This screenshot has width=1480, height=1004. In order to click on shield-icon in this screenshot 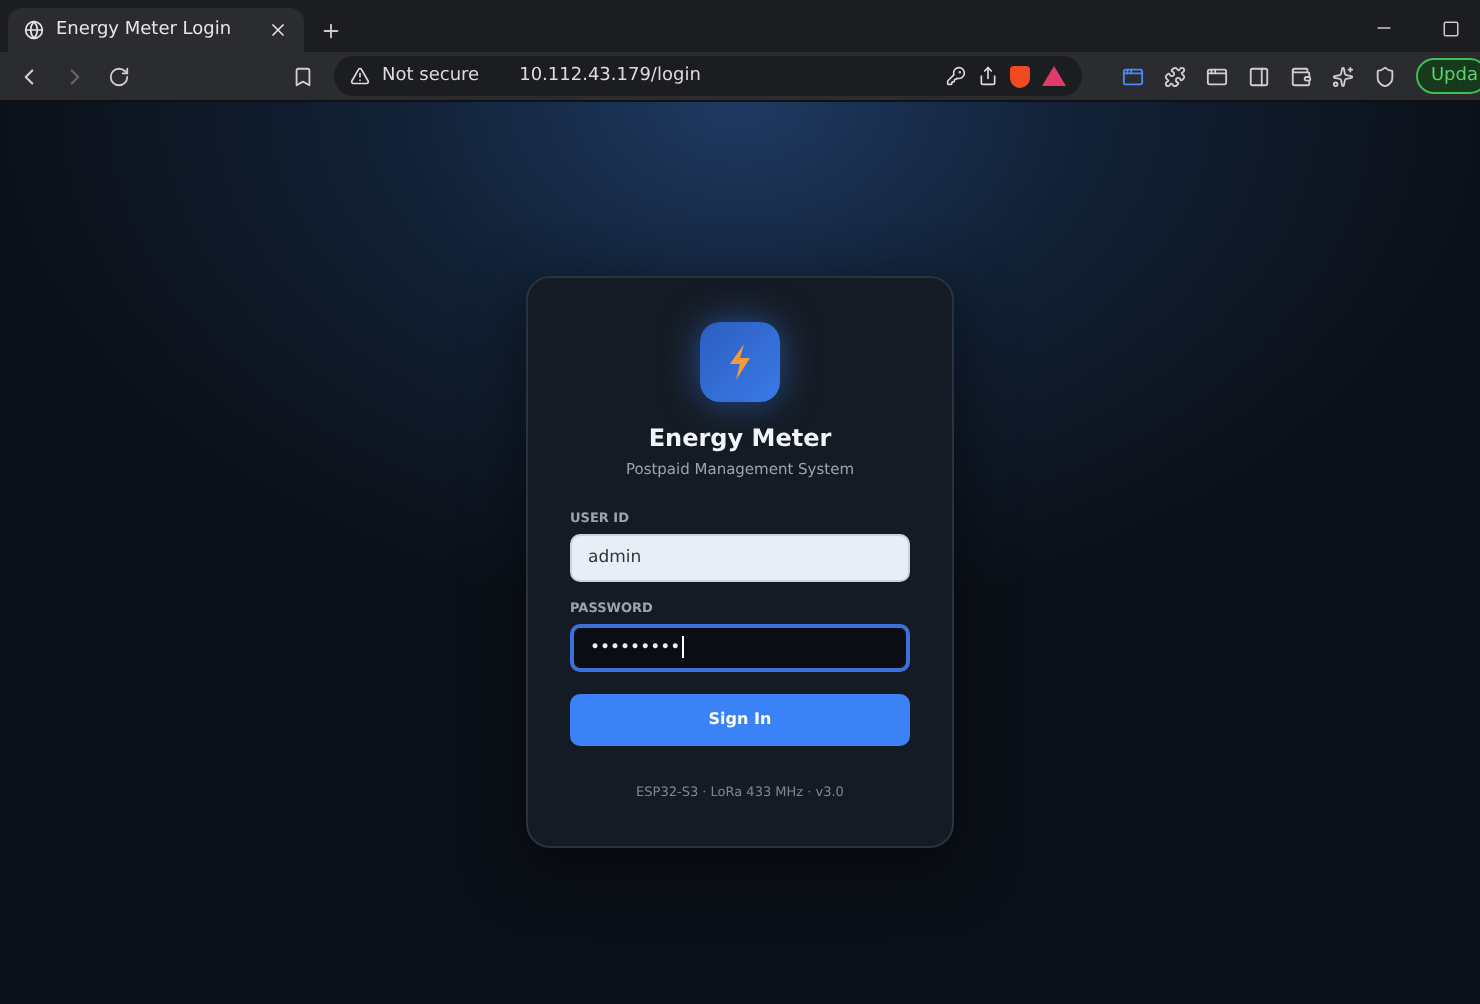, I will do `click(1385, 76)`.